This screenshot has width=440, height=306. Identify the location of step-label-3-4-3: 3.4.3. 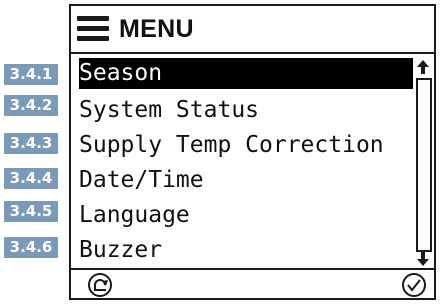
(31, 143).